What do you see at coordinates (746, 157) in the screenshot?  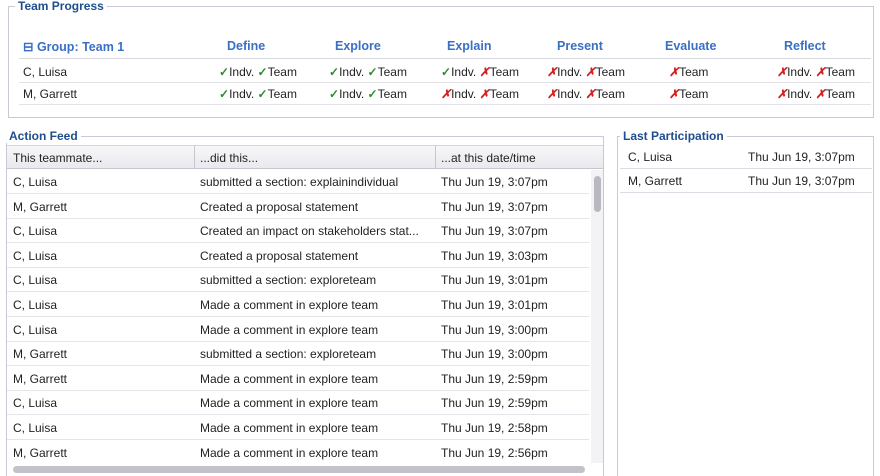 I see `list-item: C, Luisa Thu Jun 19, 3:07pm` at bounding box center [746, 157].